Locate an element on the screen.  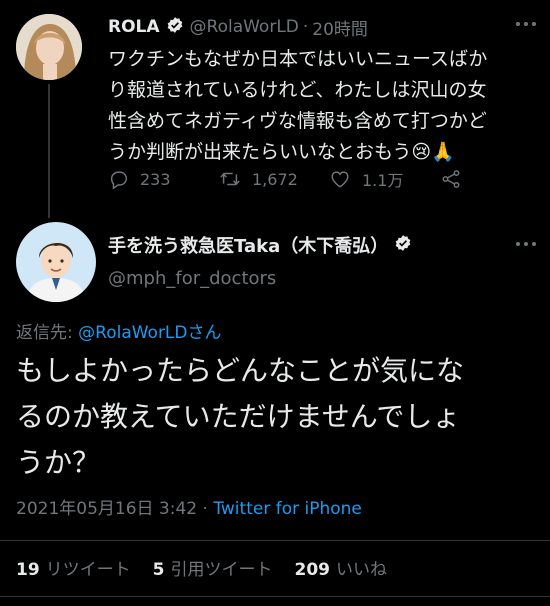
reply-to-handle: @RolaWorLDさん is located at coordinates (149, 333).